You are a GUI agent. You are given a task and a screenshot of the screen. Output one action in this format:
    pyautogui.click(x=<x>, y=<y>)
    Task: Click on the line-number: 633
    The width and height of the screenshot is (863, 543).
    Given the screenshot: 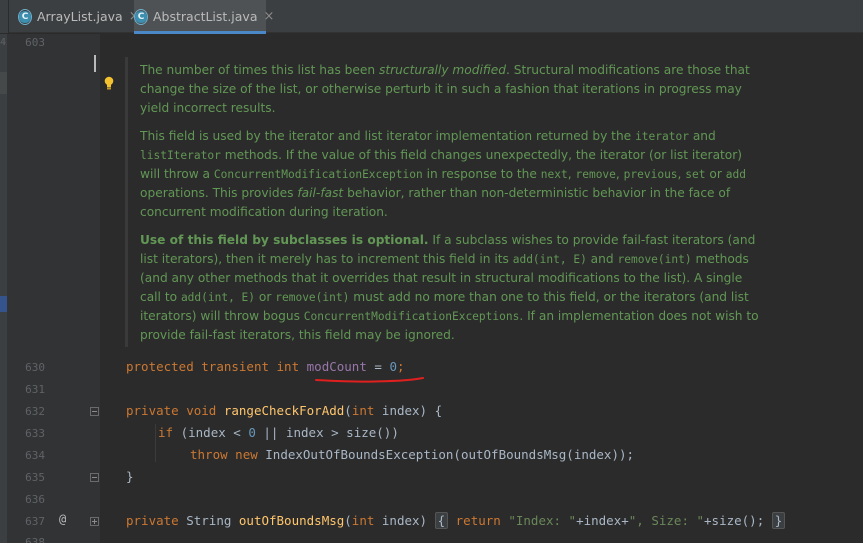 What is the action you would take?
    pyautogui.click(x=35, y=433)
    